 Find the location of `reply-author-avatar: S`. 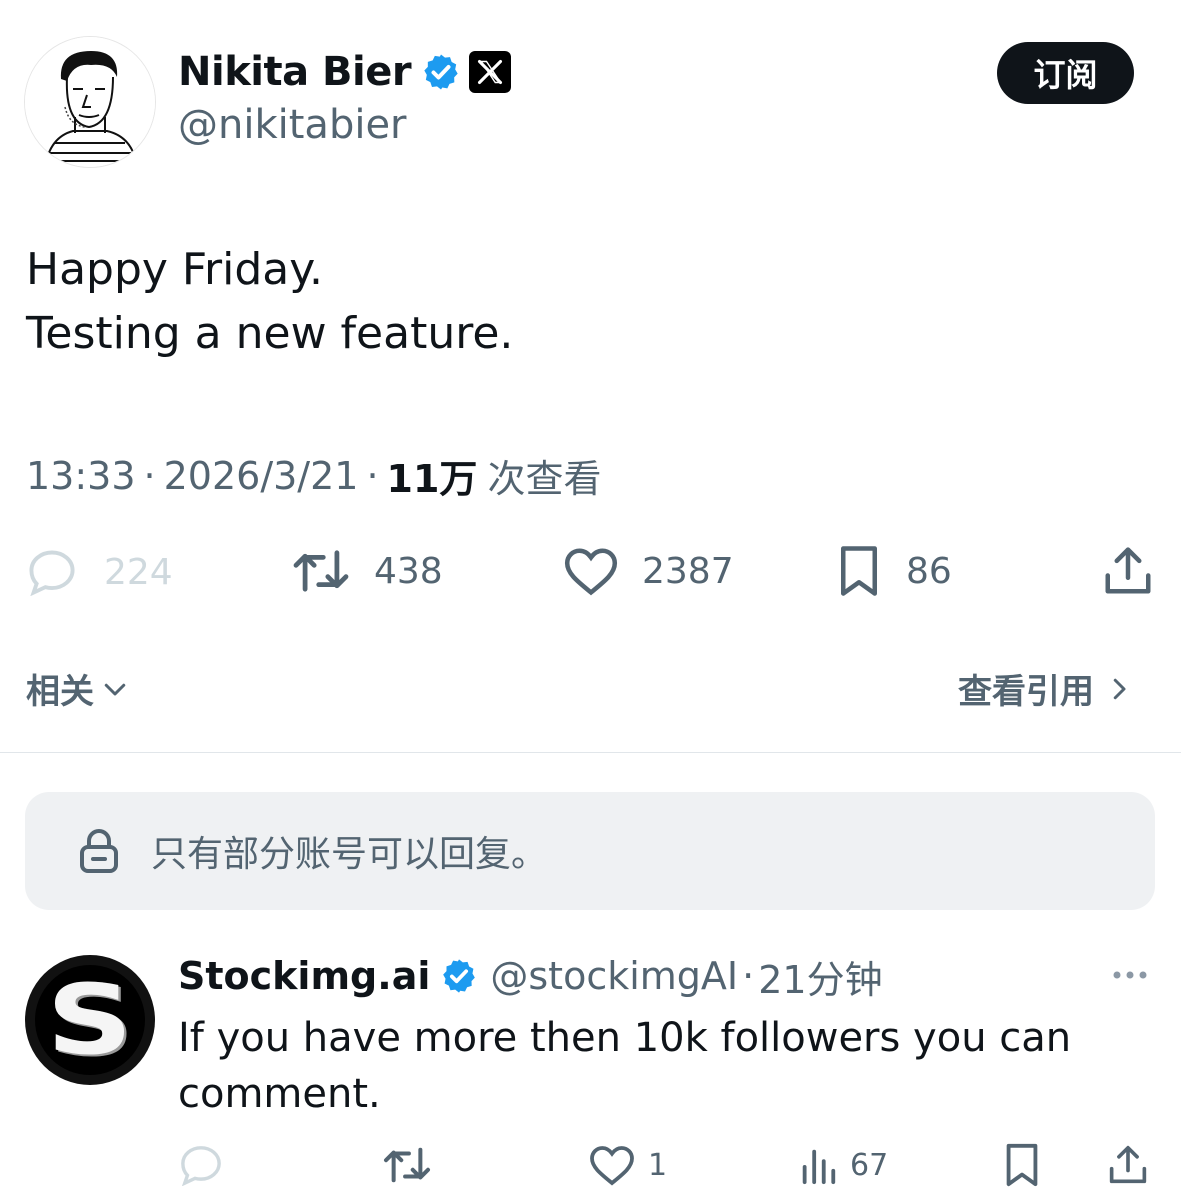

reply-author-avatar: S is located at coordinates (90, 1020).